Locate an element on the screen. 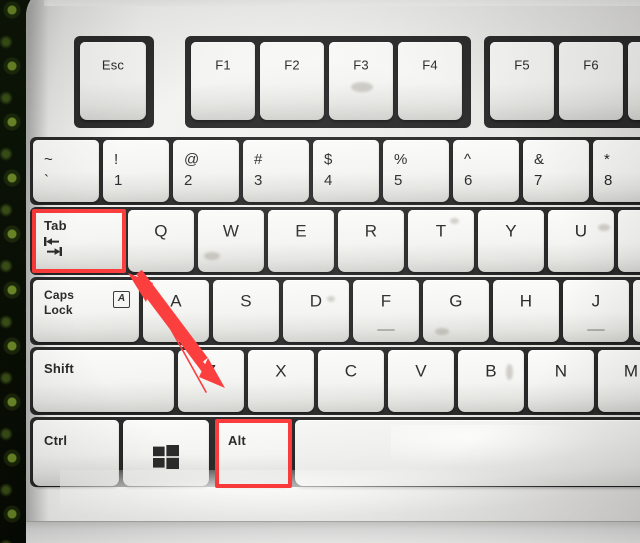  key-f3-label: F3 is located at coordinates (361, 65).